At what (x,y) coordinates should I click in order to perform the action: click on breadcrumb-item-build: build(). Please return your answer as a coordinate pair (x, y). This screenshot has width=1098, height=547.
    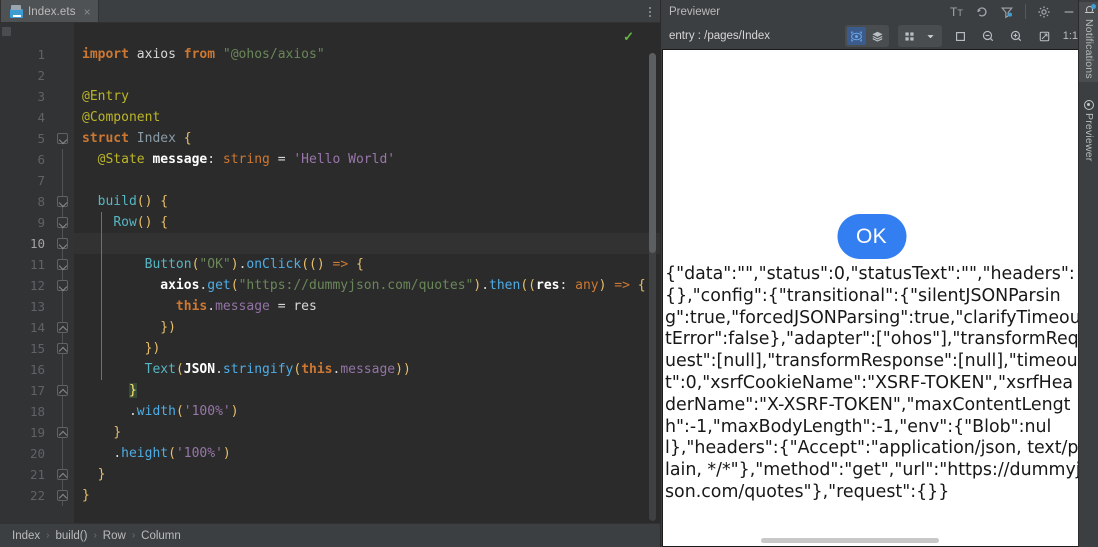
    Looking at the image, I should click on (71, 536).